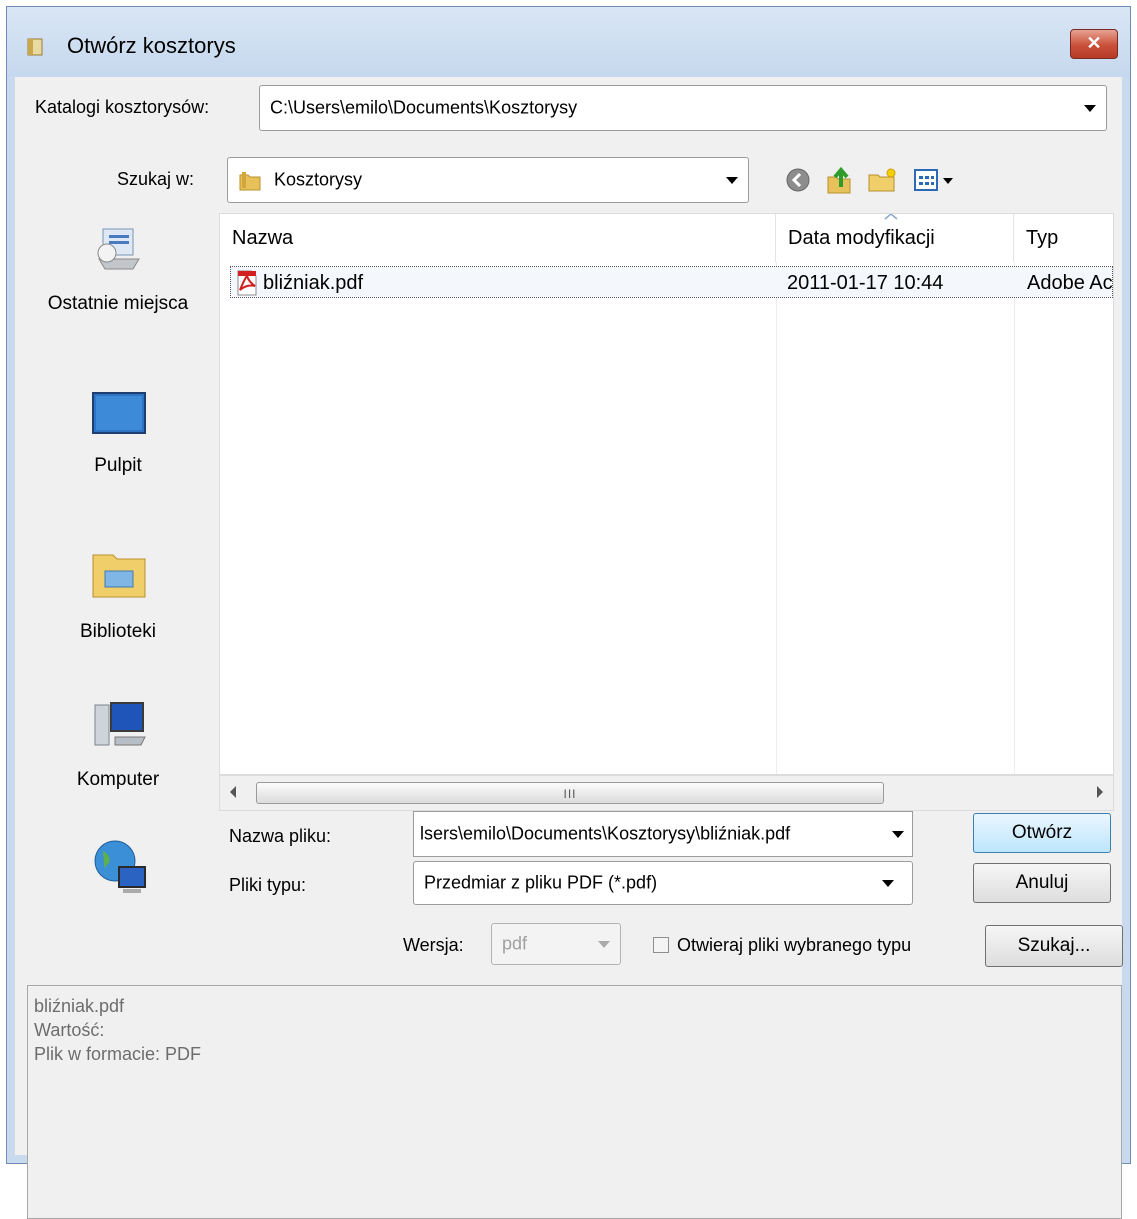  I want to click on info-format: Plik w formacie: PDF, so click(118, 1054).